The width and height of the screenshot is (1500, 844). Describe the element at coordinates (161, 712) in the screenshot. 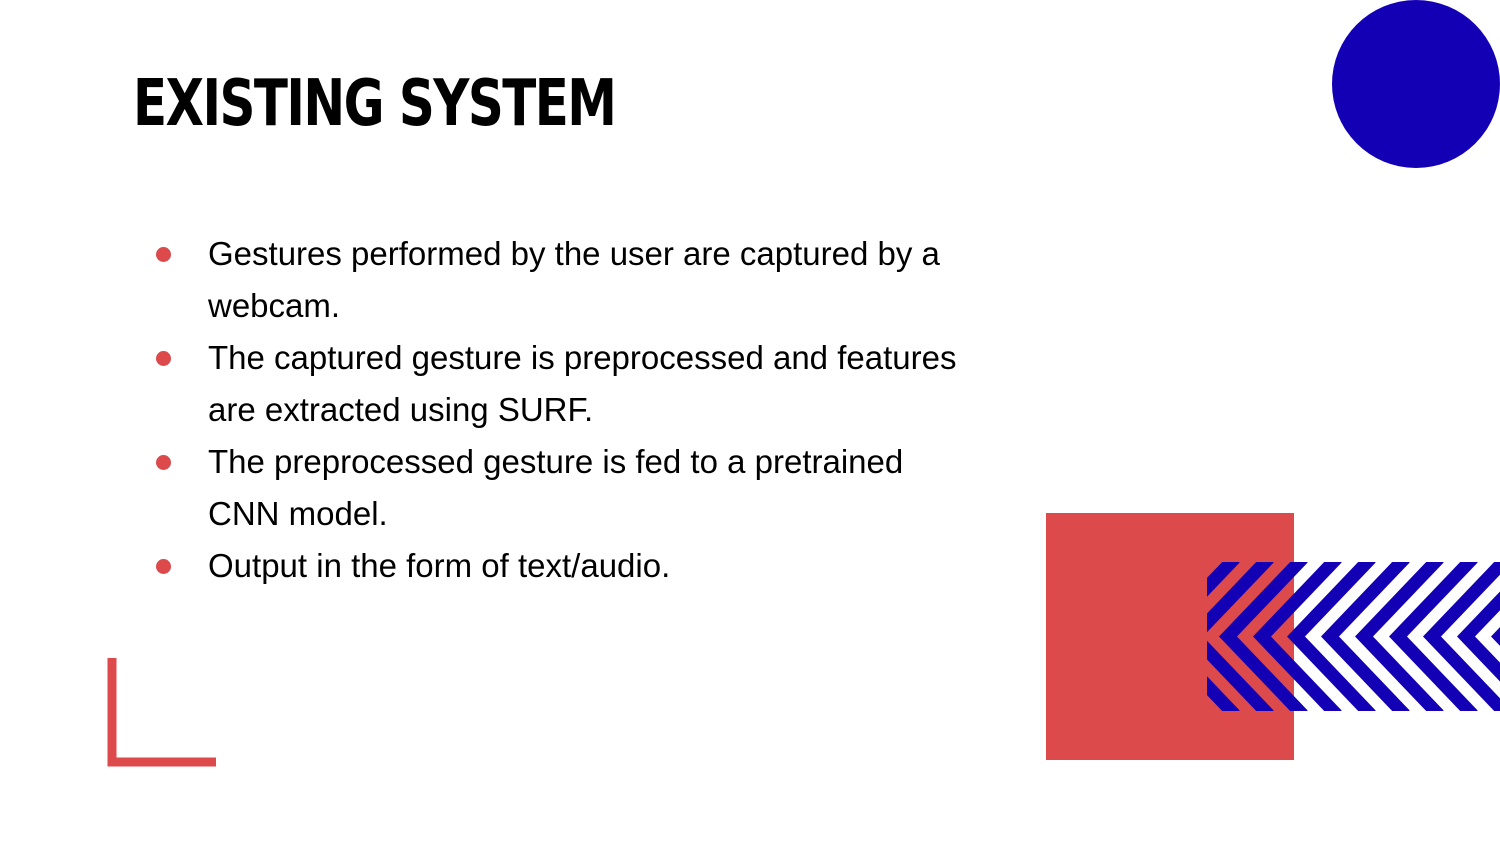

I see `red-corner-bracket-decoration` at that location.